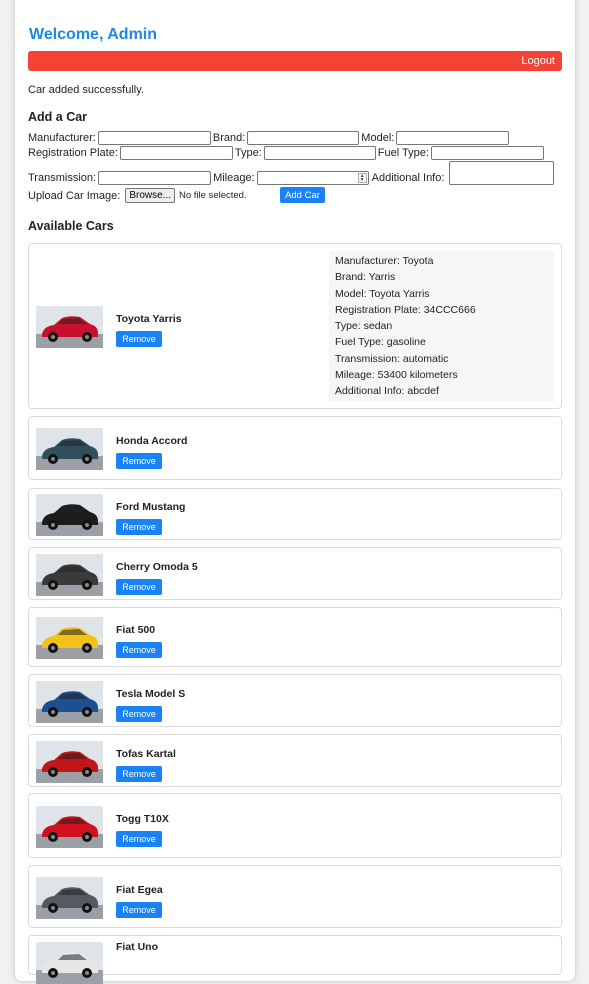 This screenshot has width=589, height=984. Describe the element at coordinates (151, 693) in the screenshot. I see `car-name: Tesla Model S` at that location.